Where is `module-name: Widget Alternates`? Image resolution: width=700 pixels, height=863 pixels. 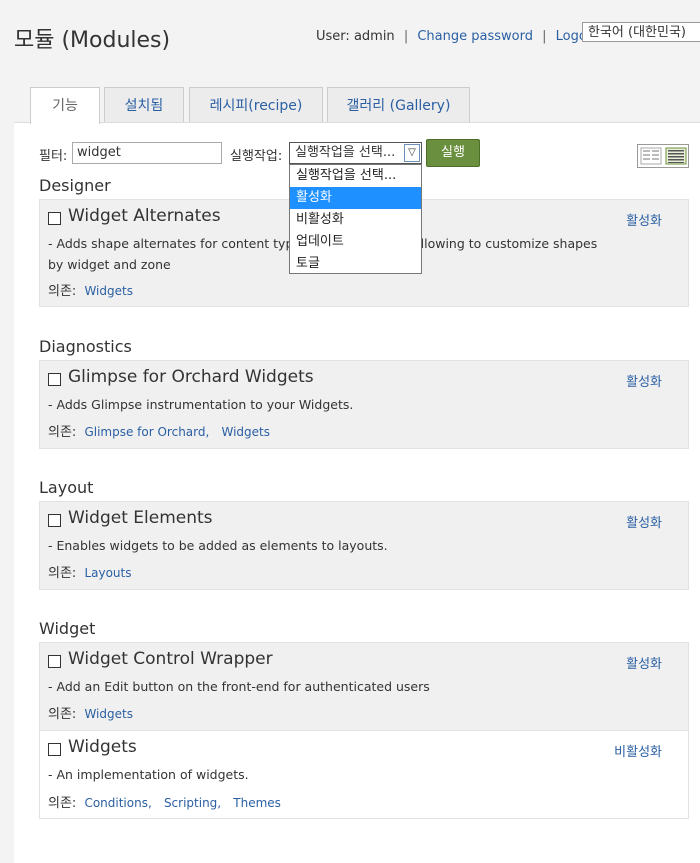 module-name: Widget Alternates is located at coordinates (144, 216).